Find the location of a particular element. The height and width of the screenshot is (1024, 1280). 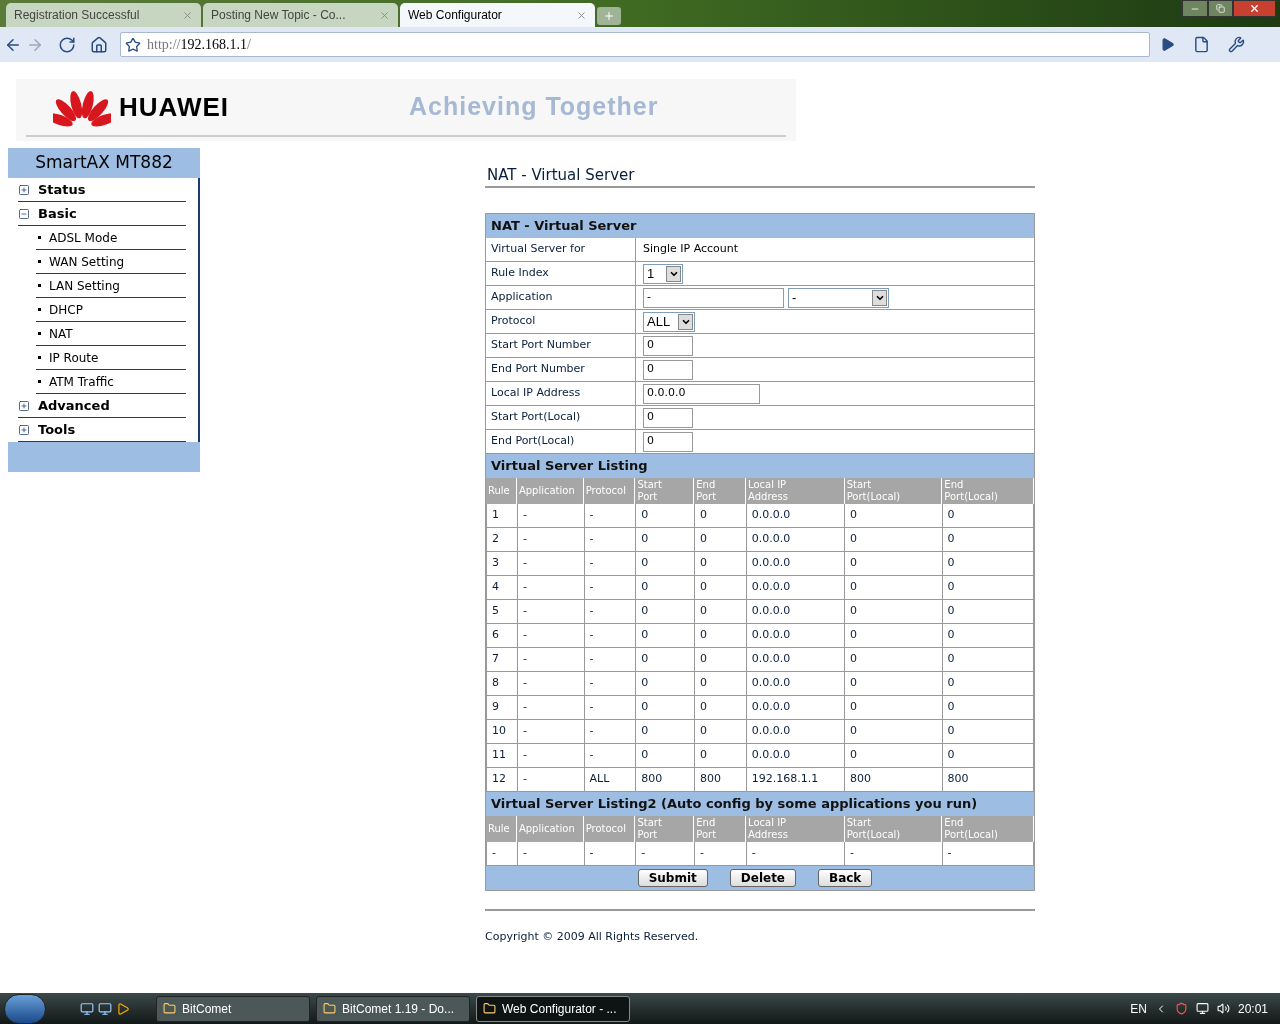

field-label: Rule Index is located at coordinates (561, 273).